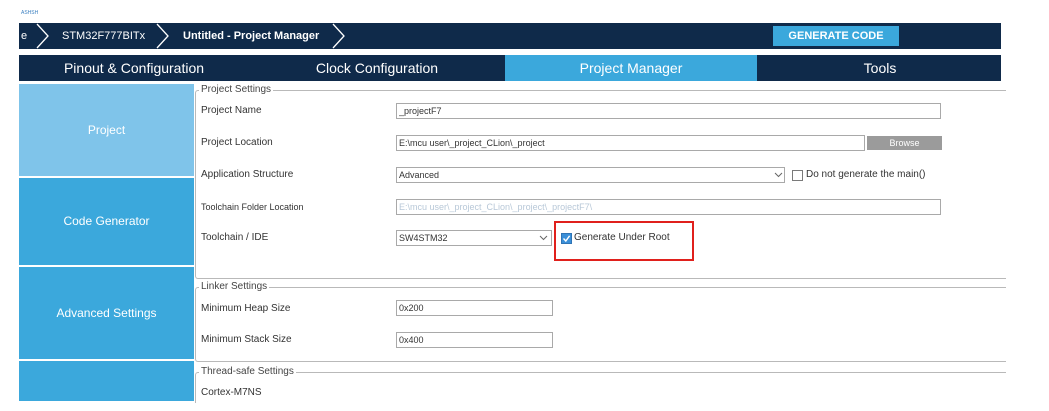  What do you see at coordinates (377, 68) in the screenshot?
I see `tab-clock-configuration: Clock Configuration` at bounding box center [377, 68].